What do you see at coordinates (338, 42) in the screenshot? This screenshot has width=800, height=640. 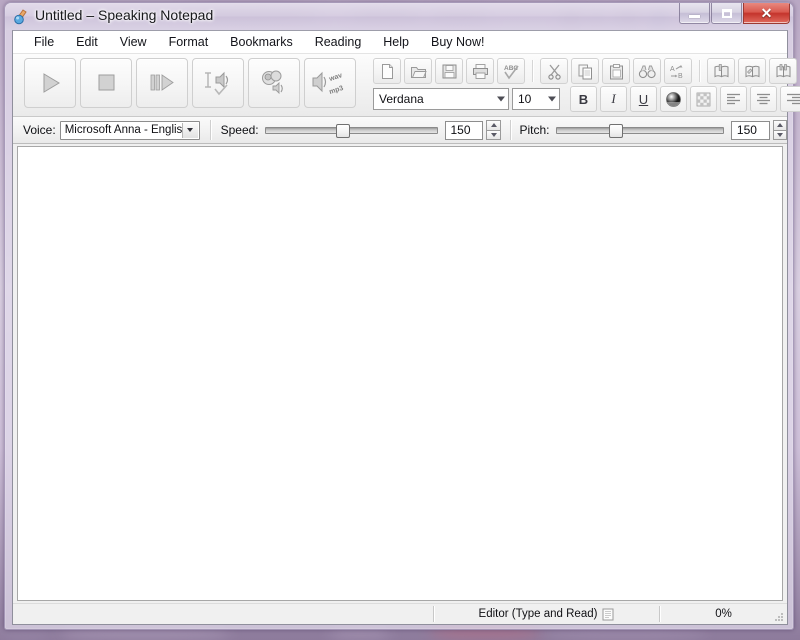 I see `menu-reading: Reading` at bounding box center [338, 42].